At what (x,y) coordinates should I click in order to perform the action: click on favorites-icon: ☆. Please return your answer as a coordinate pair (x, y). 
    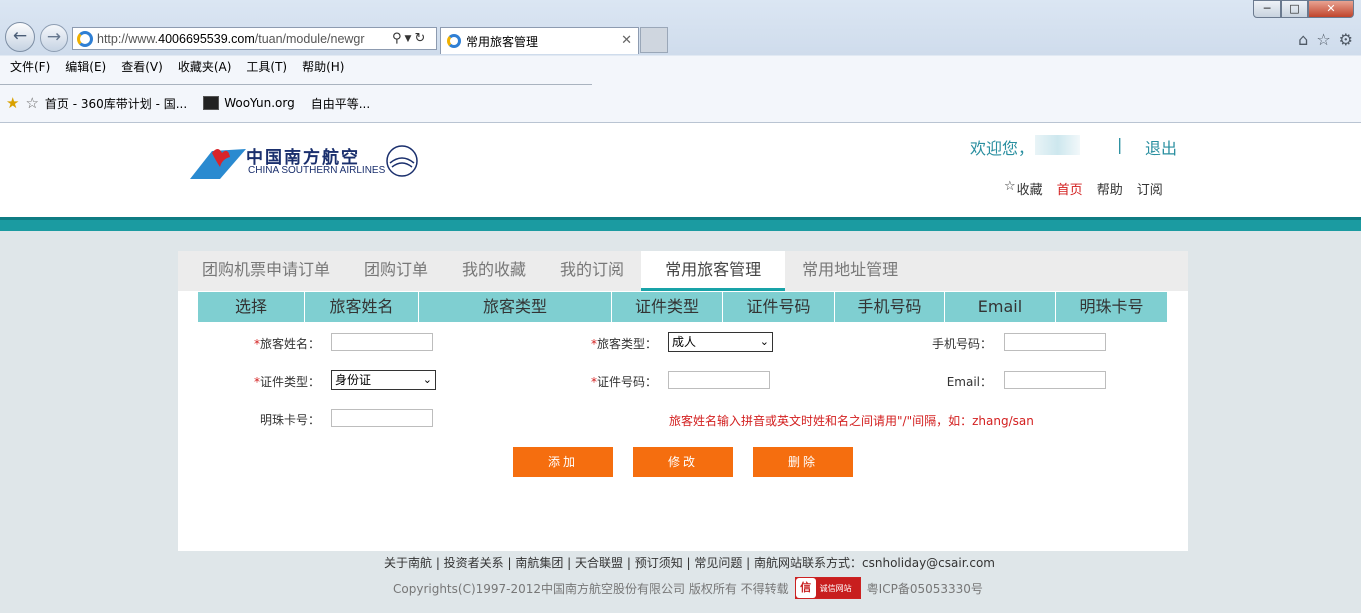
    Looking at the image, I should click on (31, 103).